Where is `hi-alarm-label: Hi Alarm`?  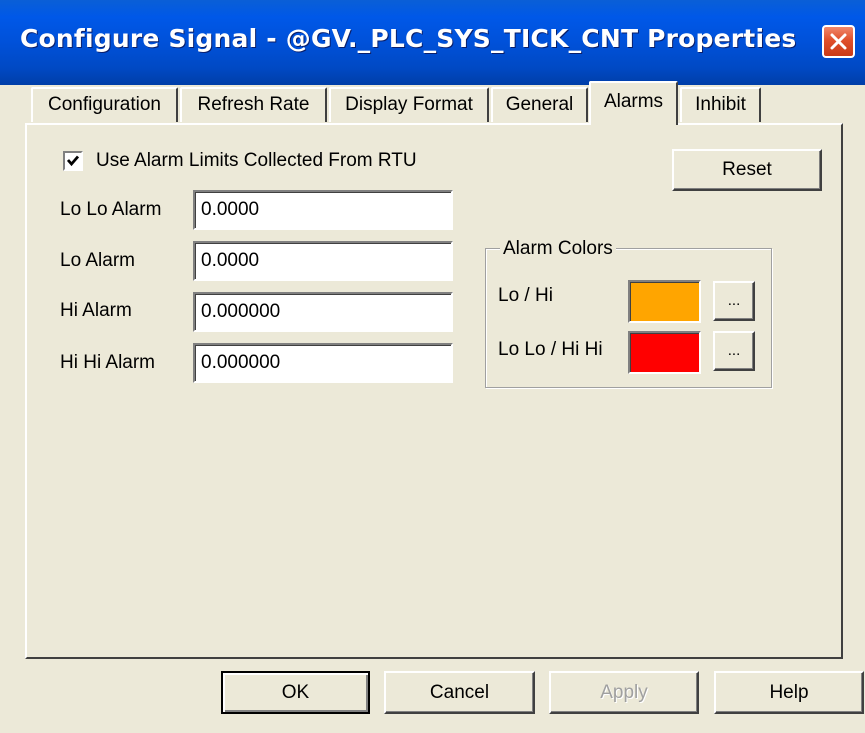 hi-alarm-label: Hi Alarm is located at coordinates (96, 310).